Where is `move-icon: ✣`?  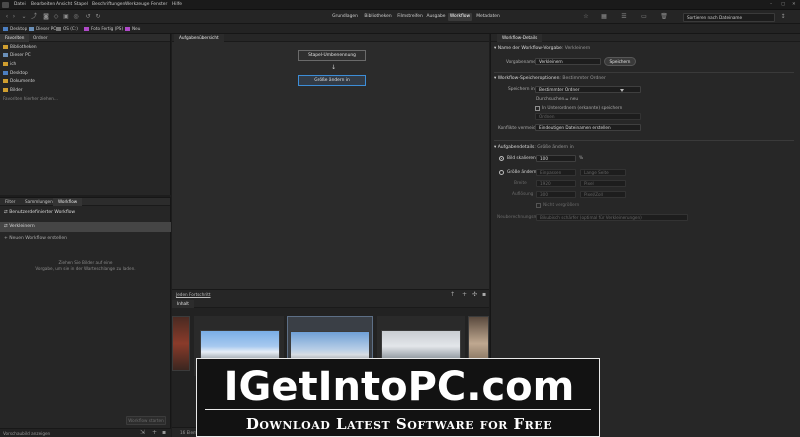
move-icon: ✣ is located at coordinates (474, 294).